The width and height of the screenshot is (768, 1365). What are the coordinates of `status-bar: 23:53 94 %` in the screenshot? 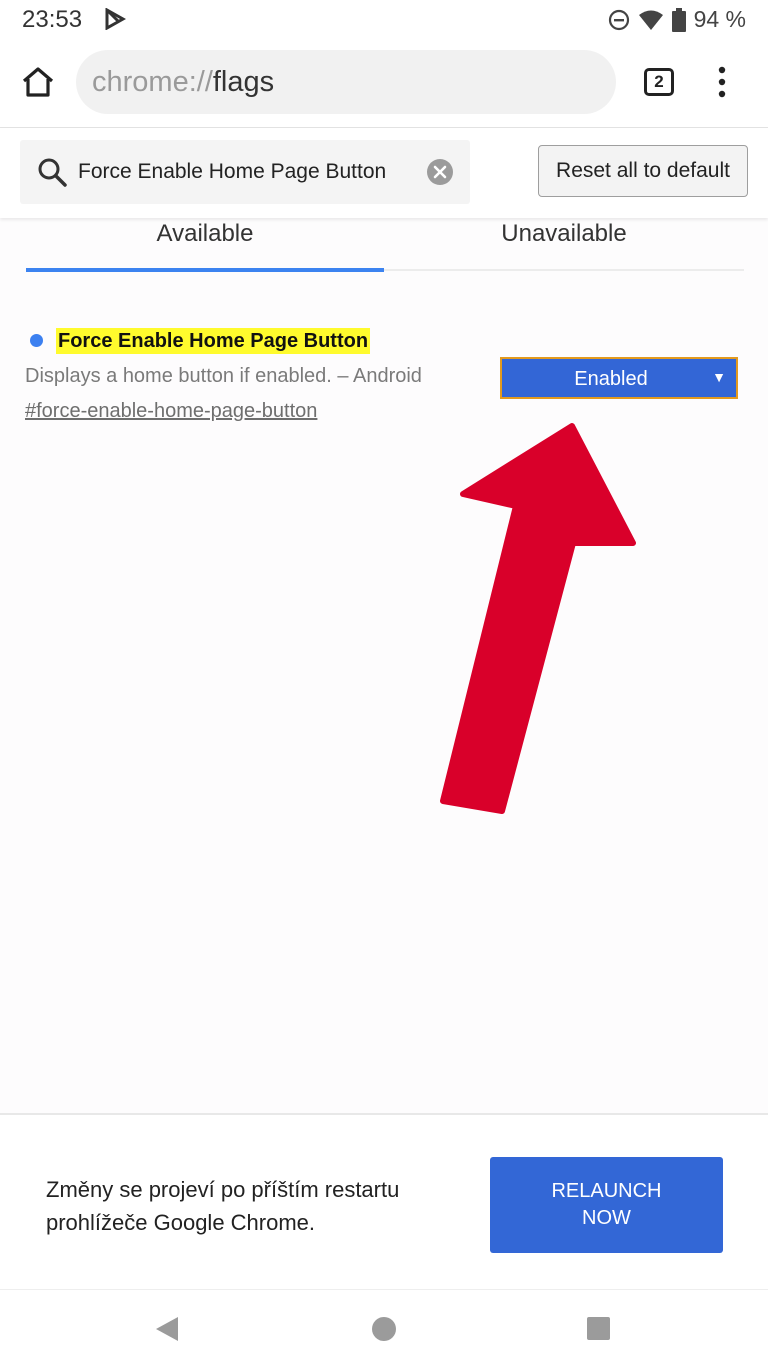 It's located at (384, 20).